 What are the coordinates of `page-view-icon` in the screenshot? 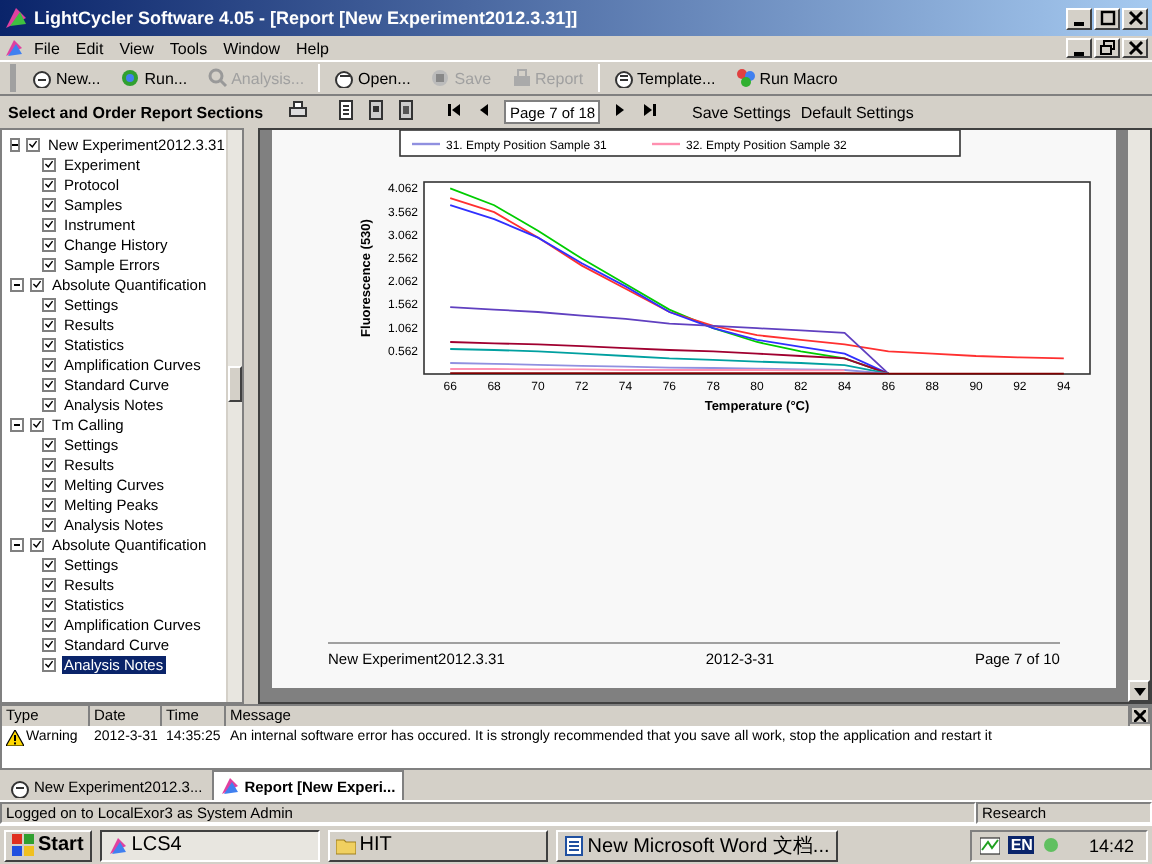 It's located at (346, 110).